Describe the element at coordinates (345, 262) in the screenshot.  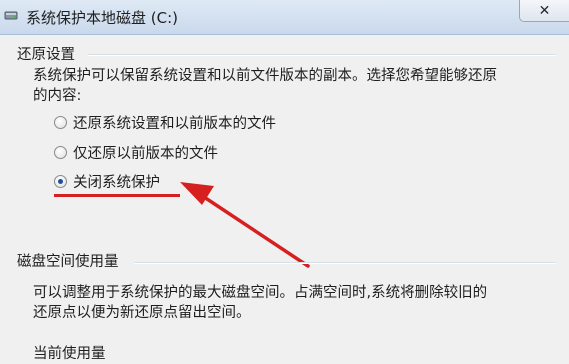
I see `group-divider` at that location.